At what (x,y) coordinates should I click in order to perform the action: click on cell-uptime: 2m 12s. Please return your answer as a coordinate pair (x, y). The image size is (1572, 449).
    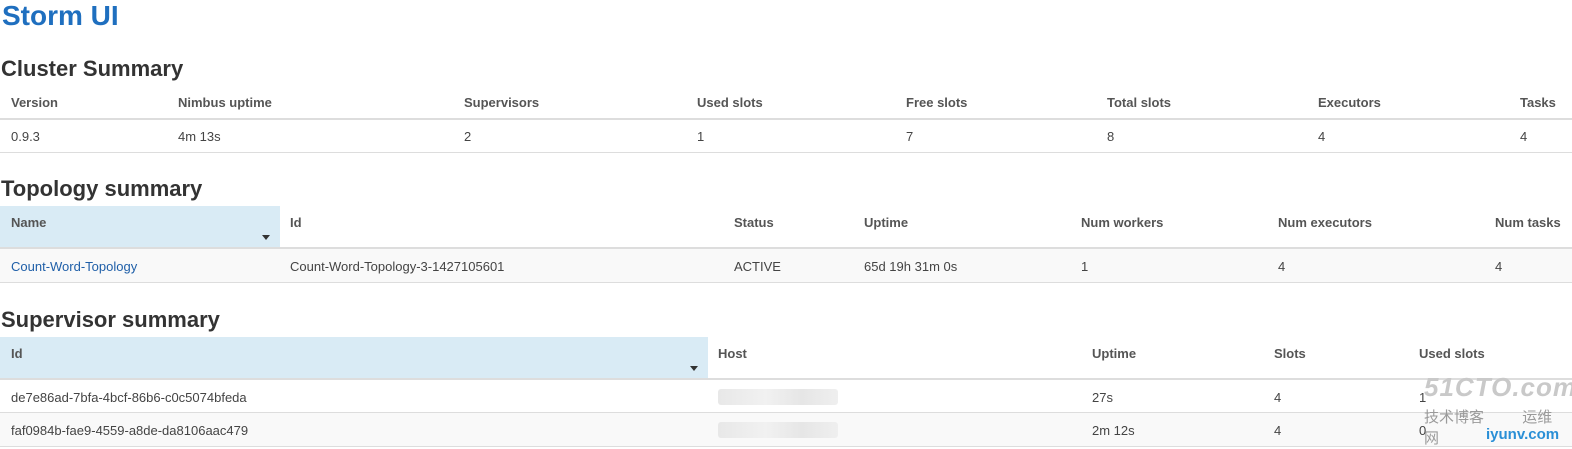
    Looking at the image, I should click on (1113, 430).